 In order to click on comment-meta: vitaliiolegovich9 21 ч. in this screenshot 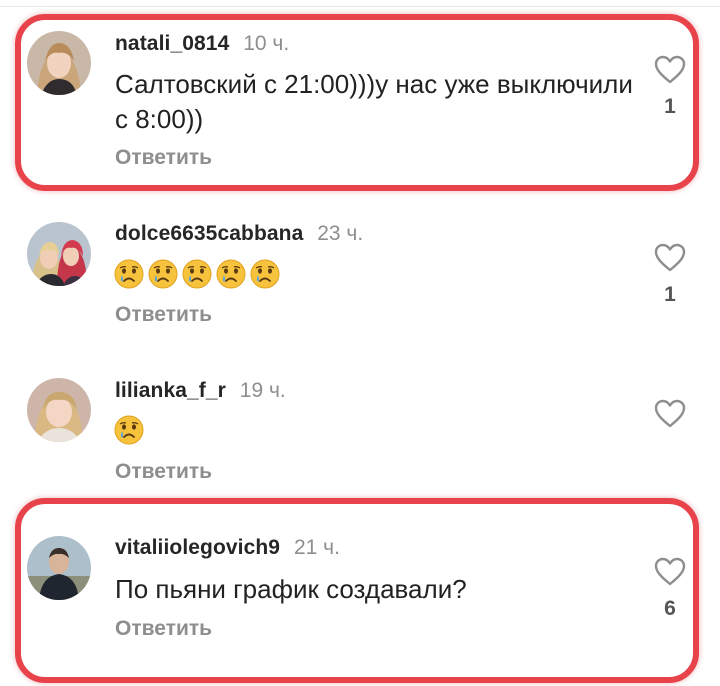, I will do `click(227, 548)`.